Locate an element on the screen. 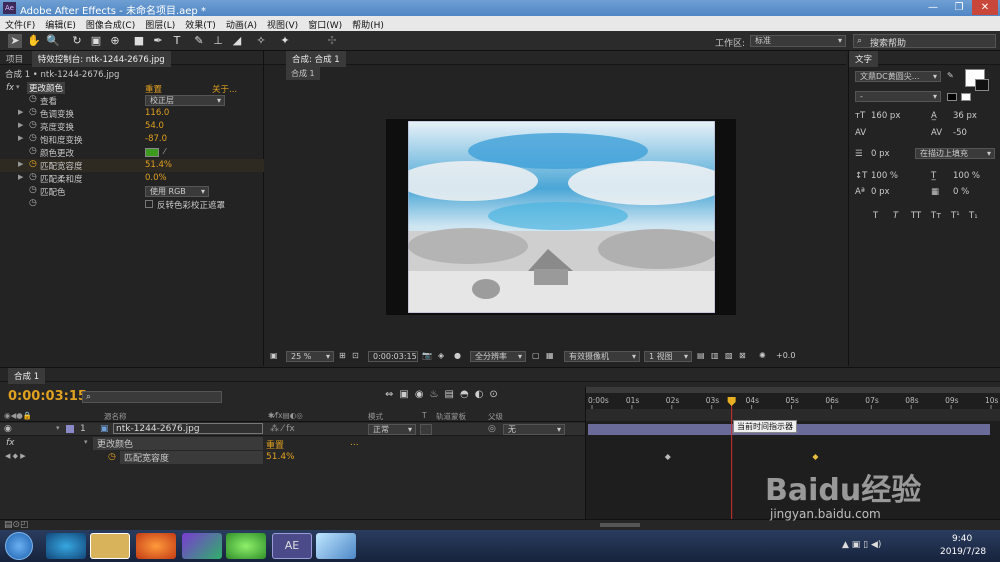 Image resolution: width=1000 pixels, height=562 pixels. start-button is located at coordinates (19, 546).